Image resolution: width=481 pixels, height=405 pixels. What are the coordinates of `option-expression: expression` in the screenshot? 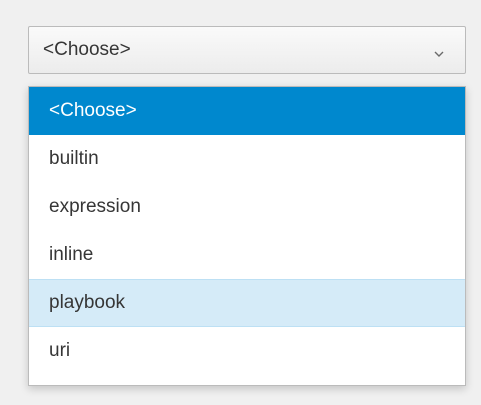 It's located at (247, 207).